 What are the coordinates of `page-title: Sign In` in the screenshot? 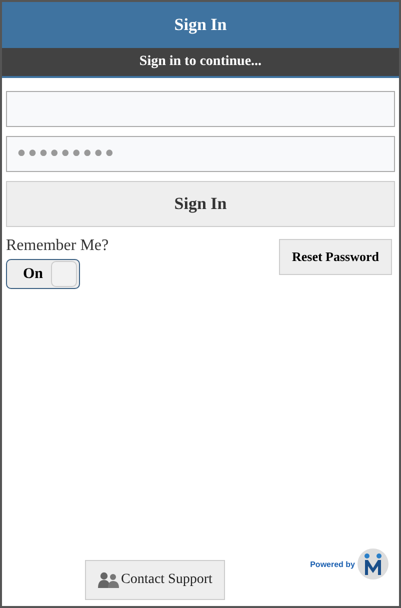 It's located at (200, 25).